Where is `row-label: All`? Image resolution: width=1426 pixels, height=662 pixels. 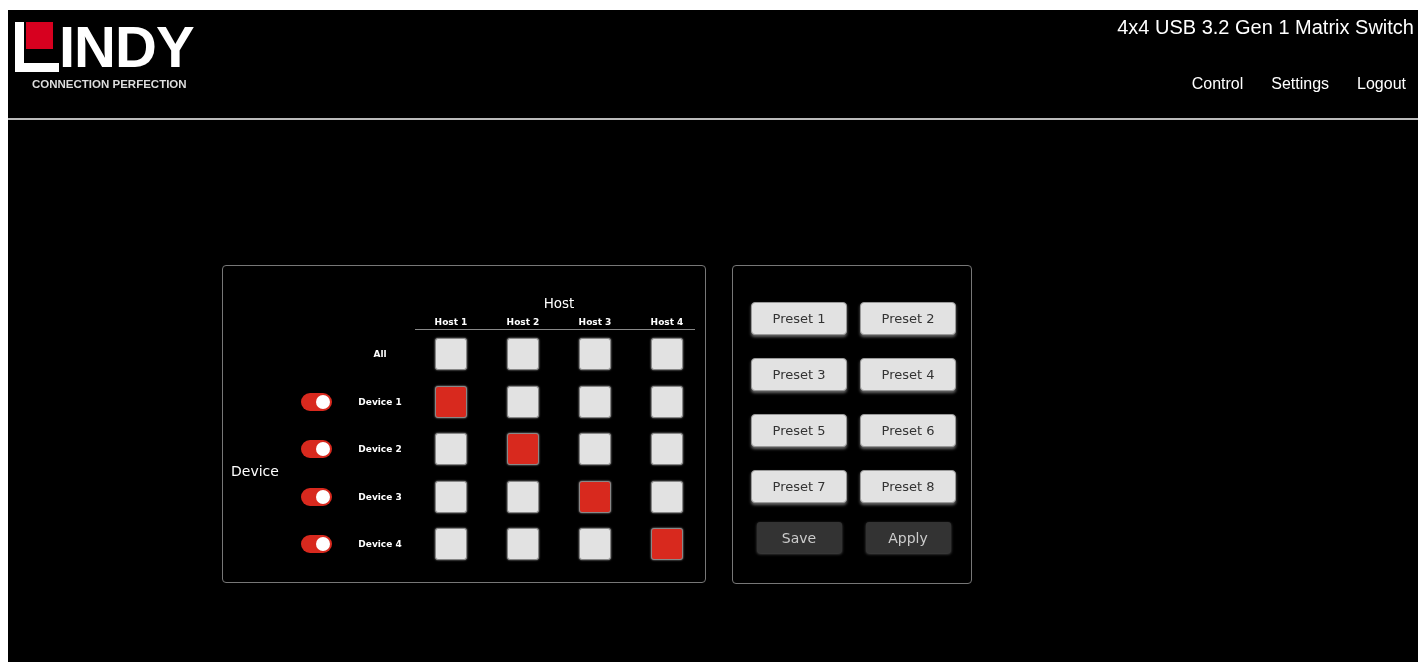 row-label: All is located at coordinates (380, 354).